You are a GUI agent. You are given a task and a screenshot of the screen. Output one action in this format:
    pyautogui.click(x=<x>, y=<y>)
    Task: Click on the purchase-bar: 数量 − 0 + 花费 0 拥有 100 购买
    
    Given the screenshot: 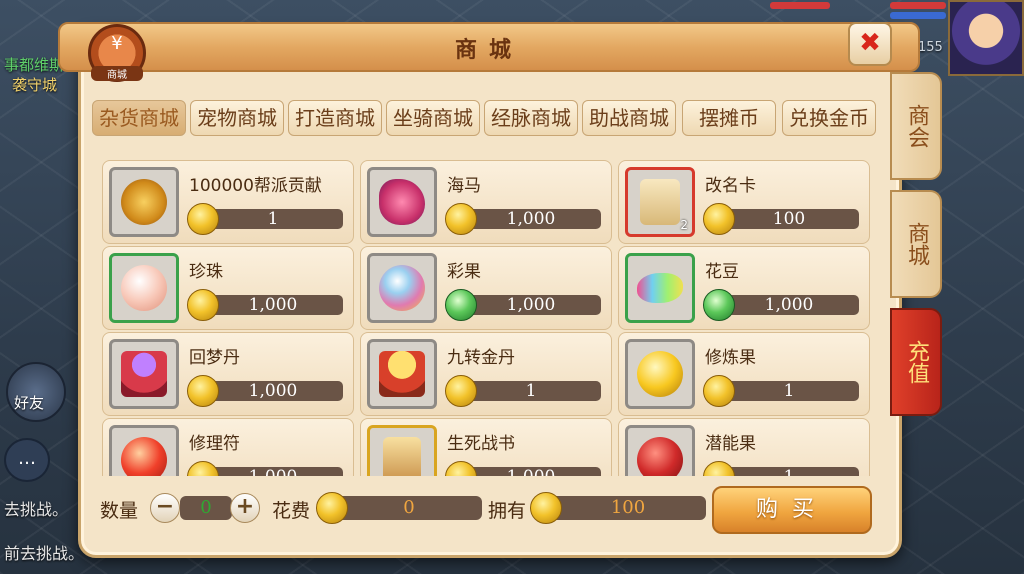 What is the action you would take?
    pyautogui.click(x=490, y=510)
    